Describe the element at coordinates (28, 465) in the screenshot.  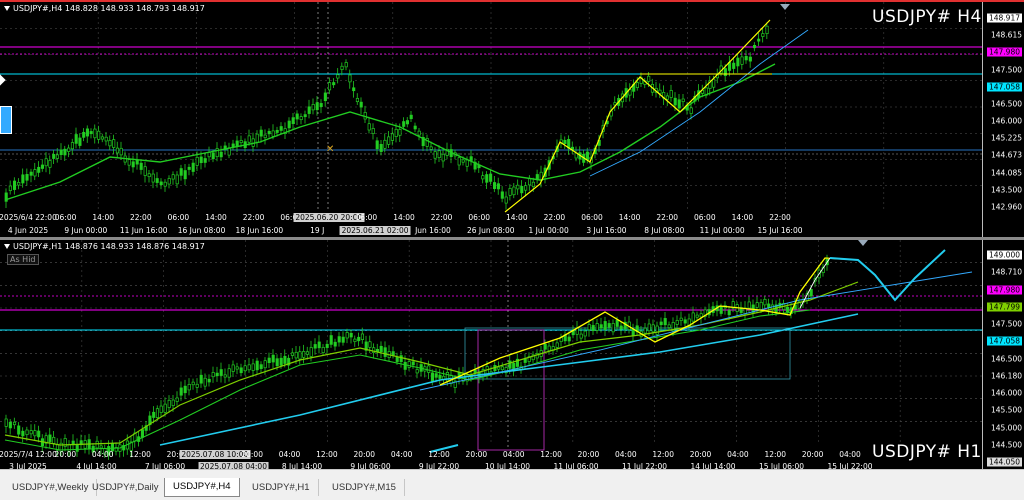
I see `date-label: 3 Jul 2025` at that location.